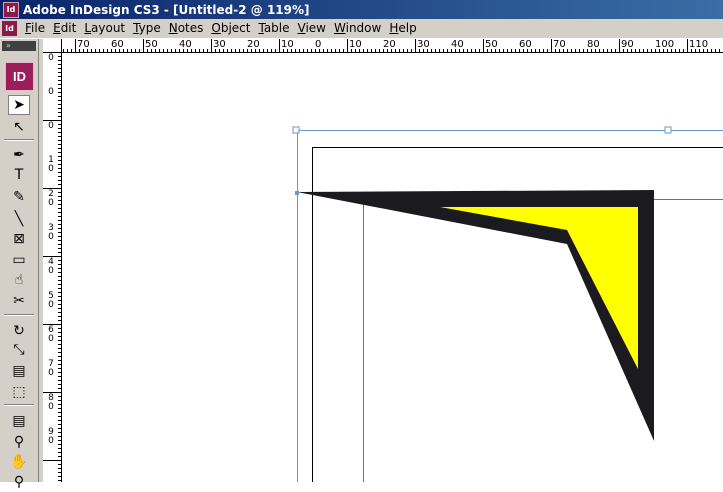 The height and width of the screenshot is (492, 723). What do you see at coordinates (19, 371) in the screenshot?
I see `gradient-tool-icon: ▤` at bounding box center [19, 371].